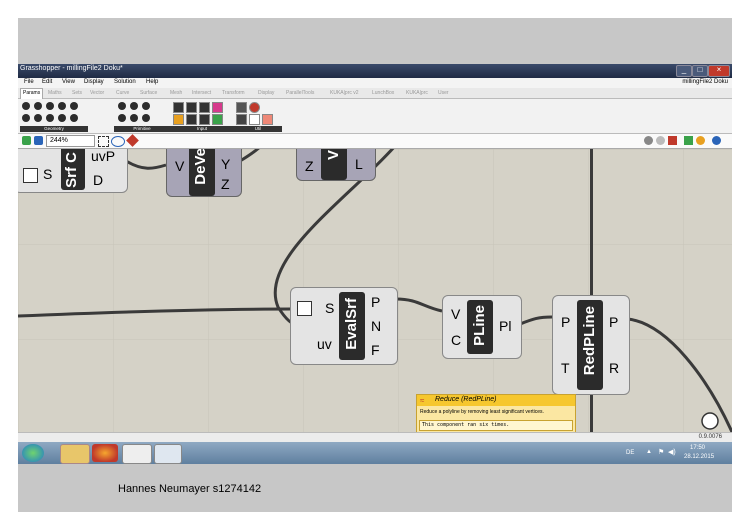 The height and width of the screenshot is (529, 750). Describe the element at coordinates (630, 453) in the screenshot. I see `language-indicator: DE` at that location.